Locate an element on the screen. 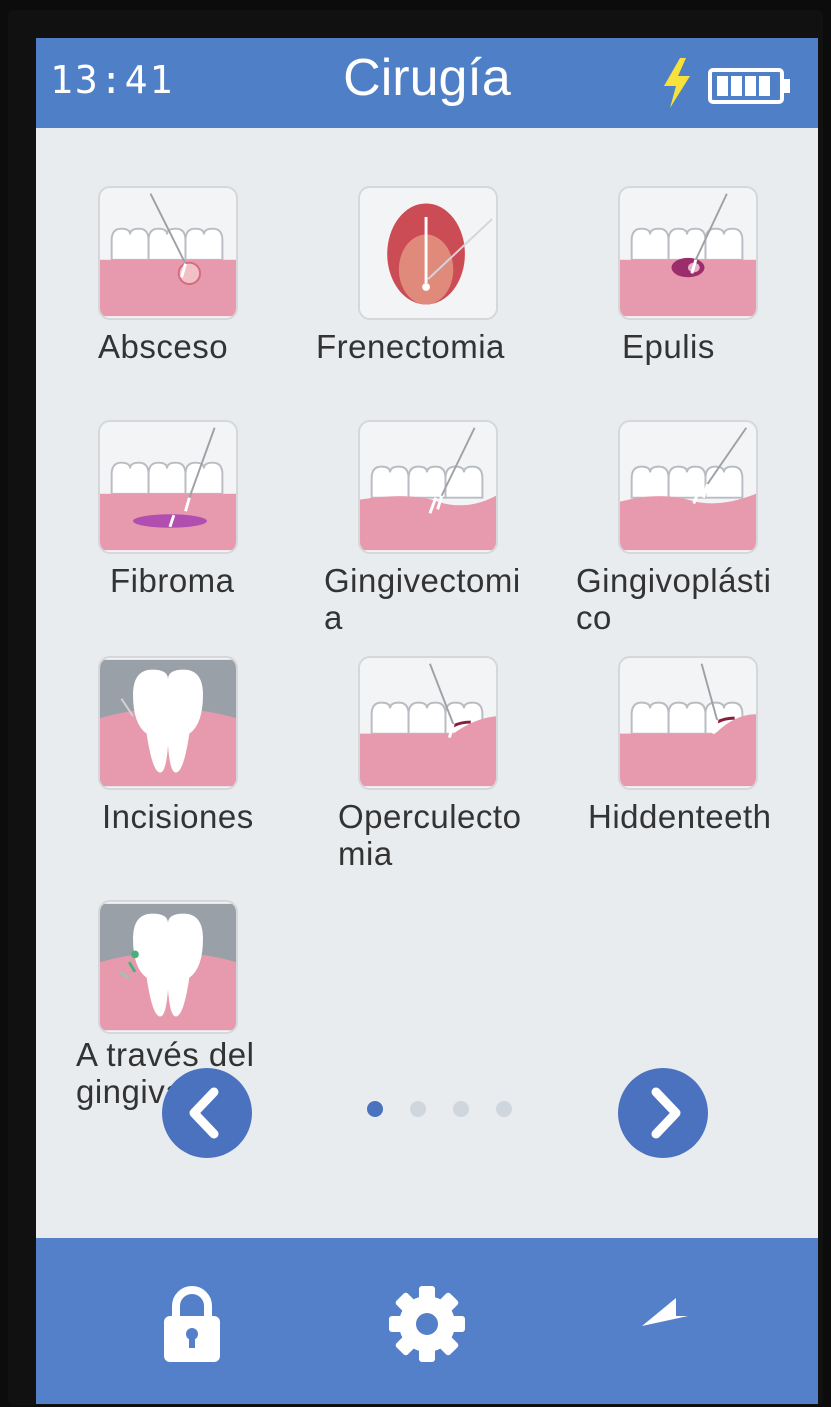 The height and width of the screenshot is (1407, 831). lock-icon is located at coordinates (192, 1324).